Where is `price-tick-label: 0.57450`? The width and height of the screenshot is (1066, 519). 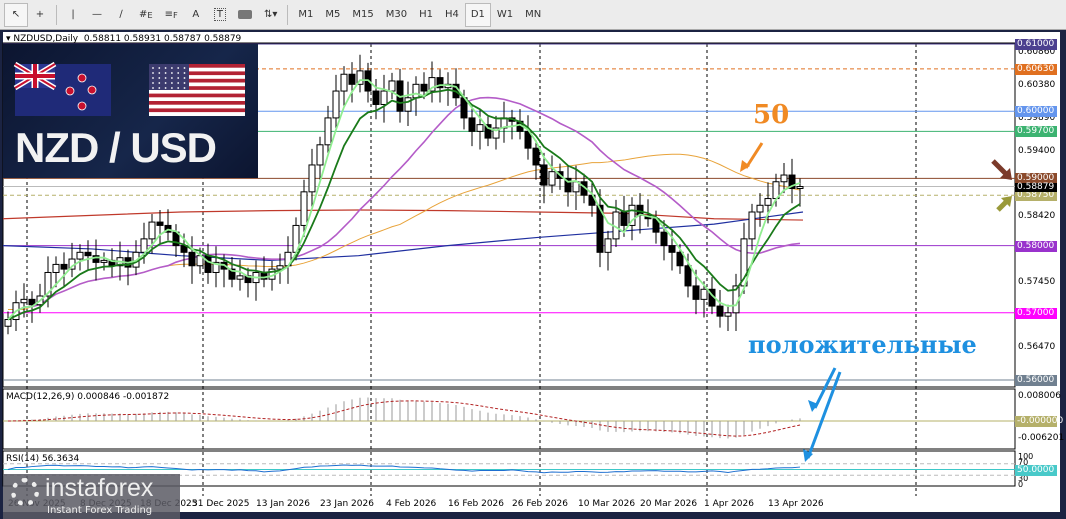
price-tick-label: 0.57450 is located at coordinates (1037, 281).